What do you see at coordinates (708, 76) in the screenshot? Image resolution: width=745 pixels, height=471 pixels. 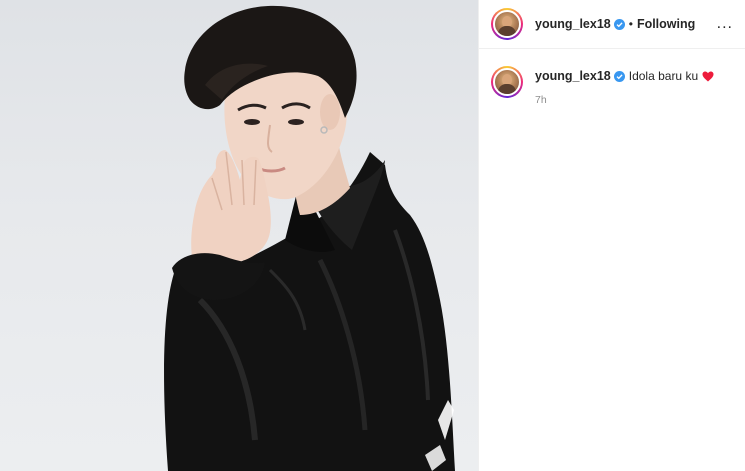 I see `red-heart-icon` at bounding box center [708, 76].